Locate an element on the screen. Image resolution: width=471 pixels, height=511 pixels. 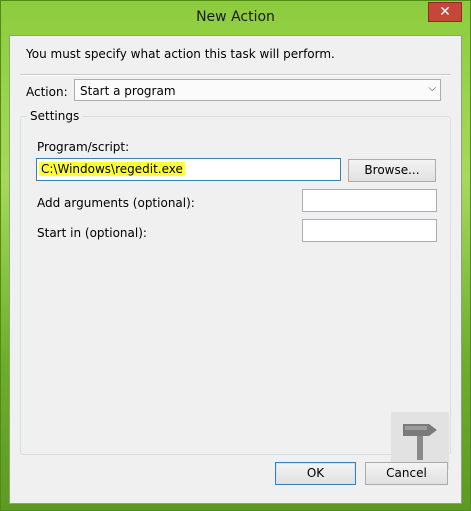
start-in-label: Start in (optional): is located at coordinates (92, 233).